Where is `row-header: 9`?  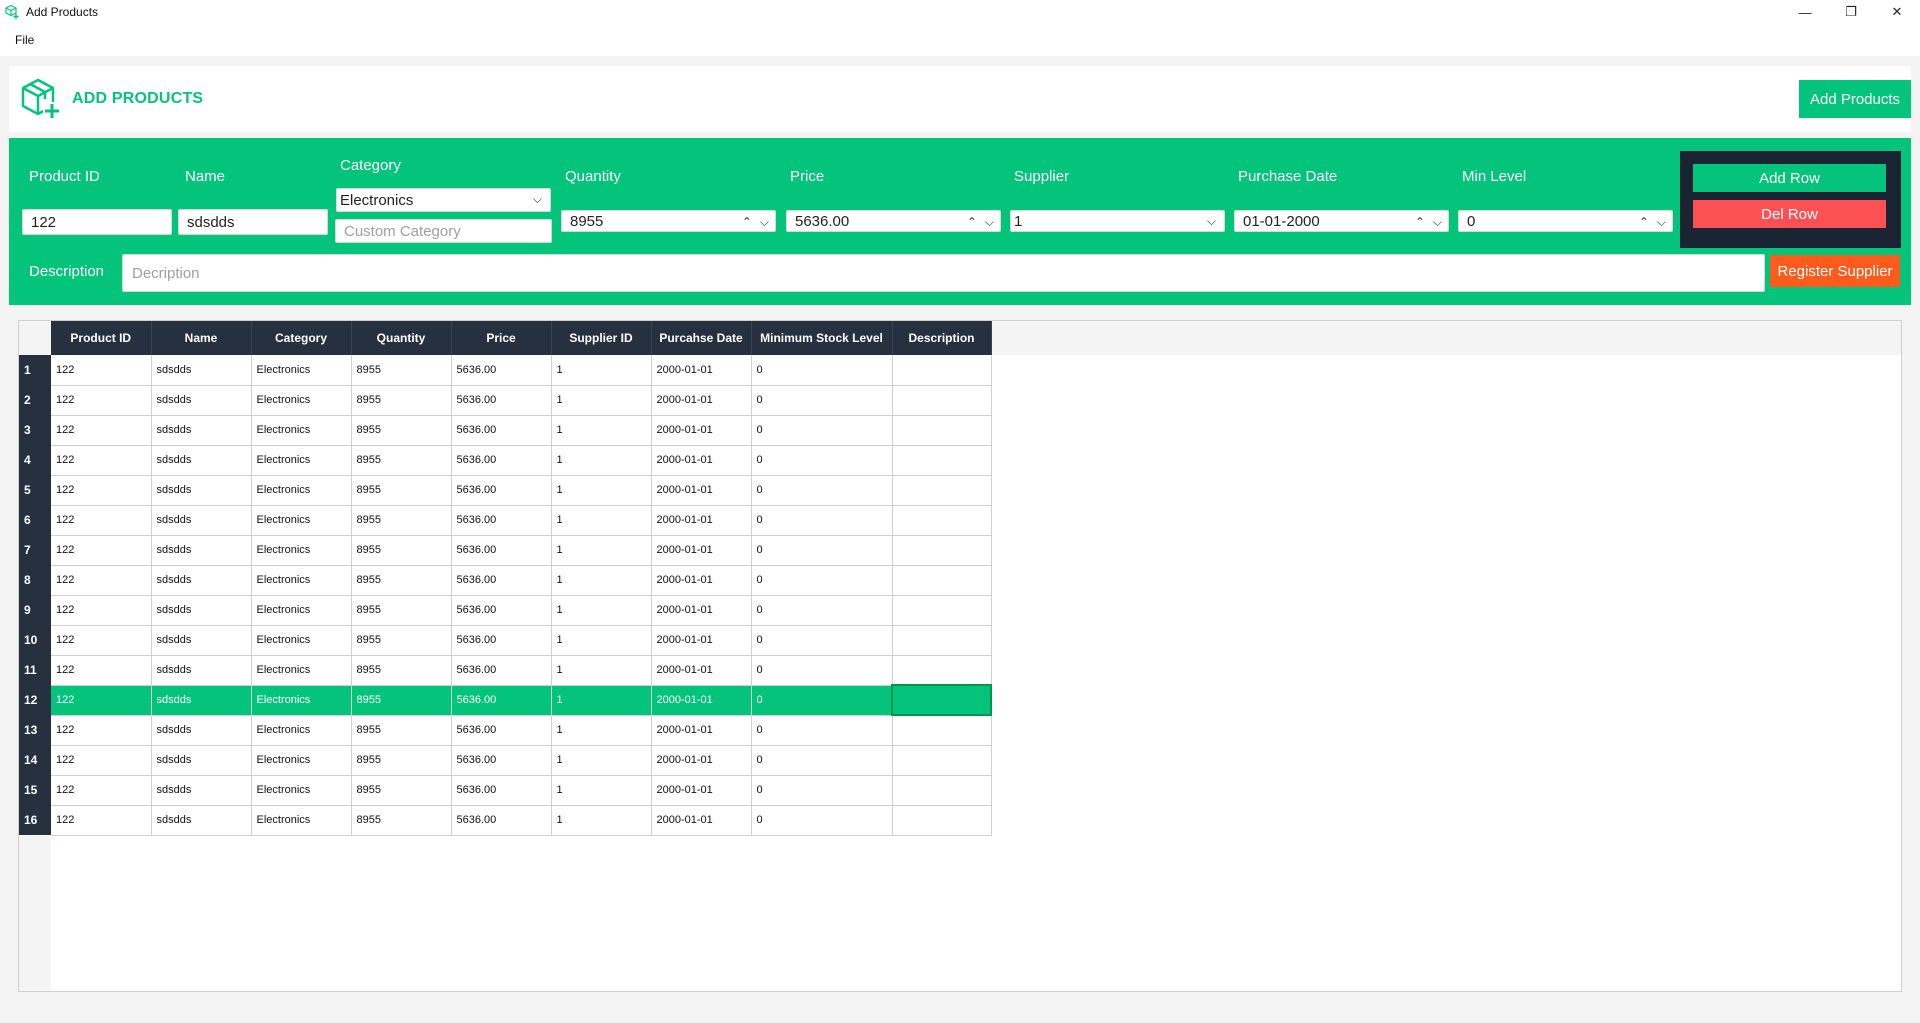
row-header: 9 is located at coordinates (35, 610).